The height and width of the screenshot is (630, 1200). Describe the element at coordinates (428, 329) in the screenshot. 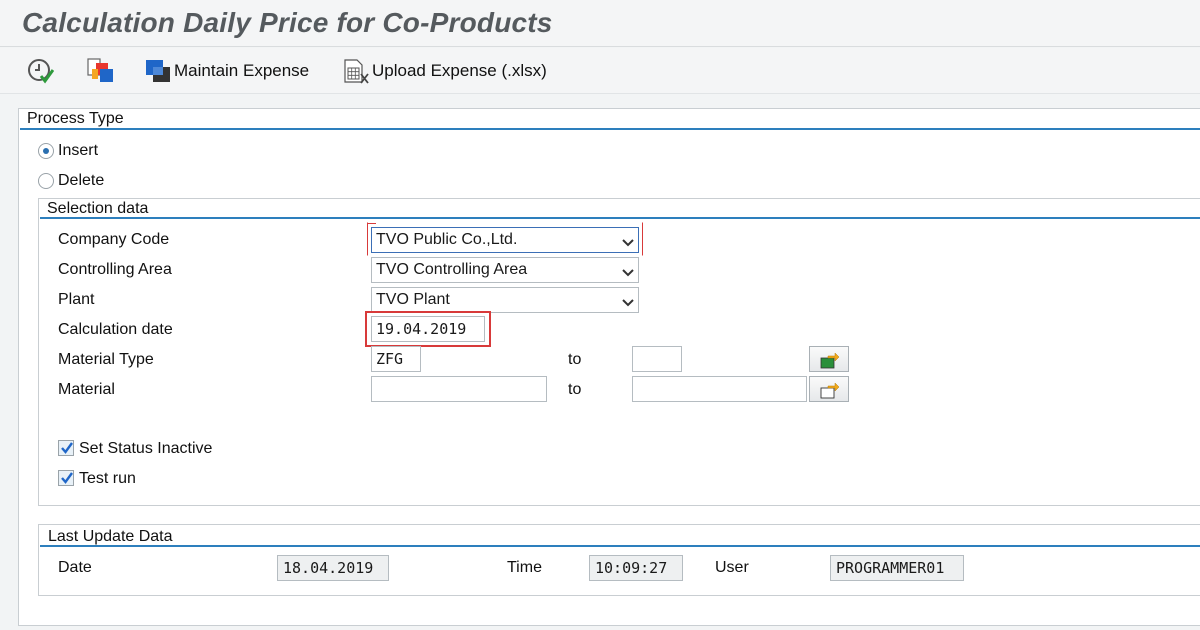

I see `calculation-date-input: 19.04.2019` at that location.